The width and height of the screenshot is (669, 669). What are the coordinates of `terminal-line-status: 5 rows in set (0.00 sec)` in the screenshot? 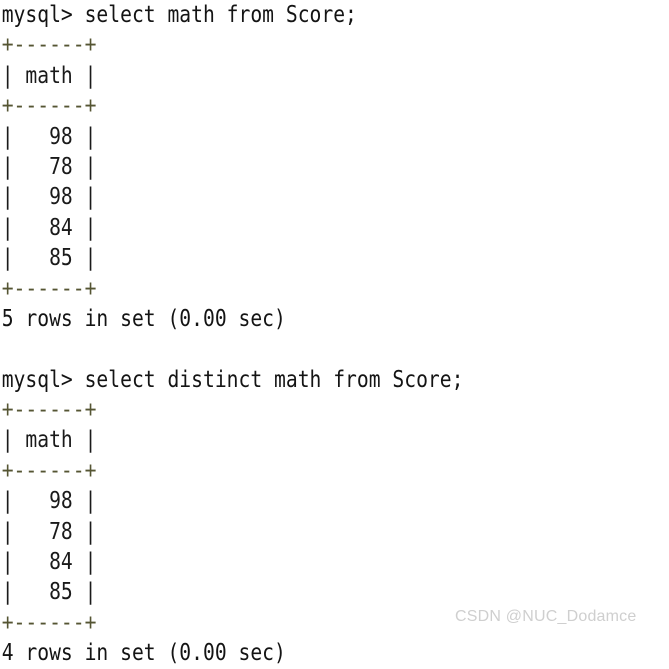 It's located at (143, 318).